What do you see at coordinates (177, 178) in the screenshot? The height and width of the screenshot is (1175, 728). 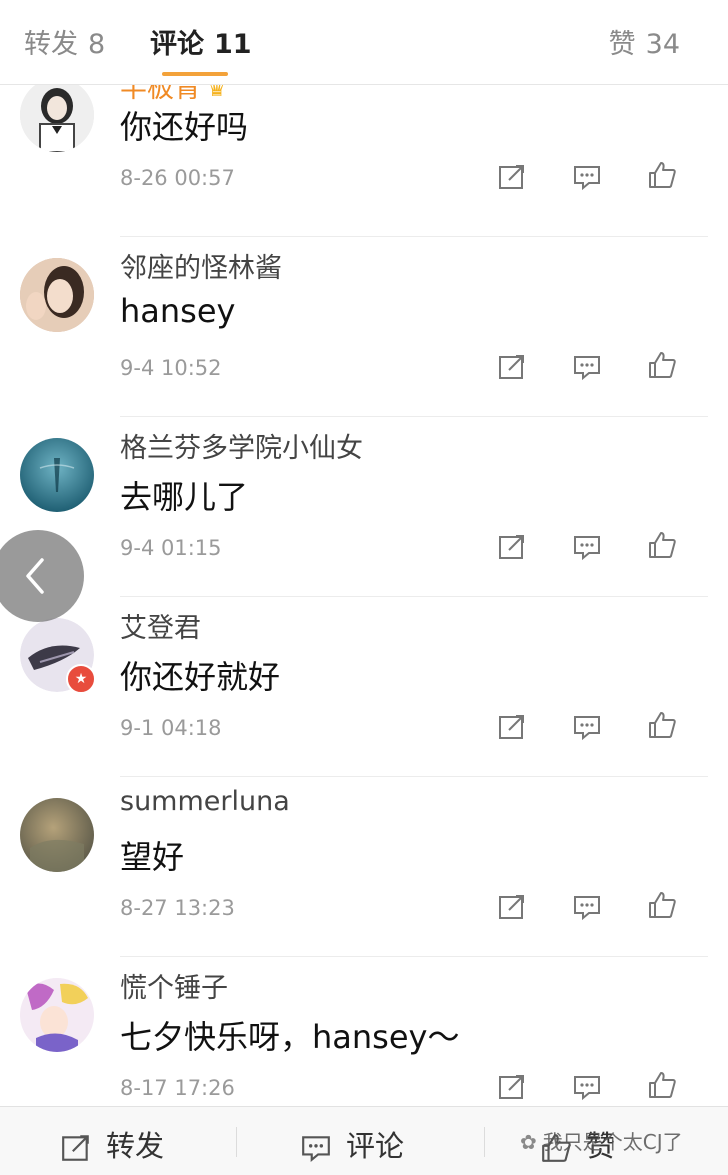 I see `comment-time: 8-26 00:57` at bounding box center [177, 178].